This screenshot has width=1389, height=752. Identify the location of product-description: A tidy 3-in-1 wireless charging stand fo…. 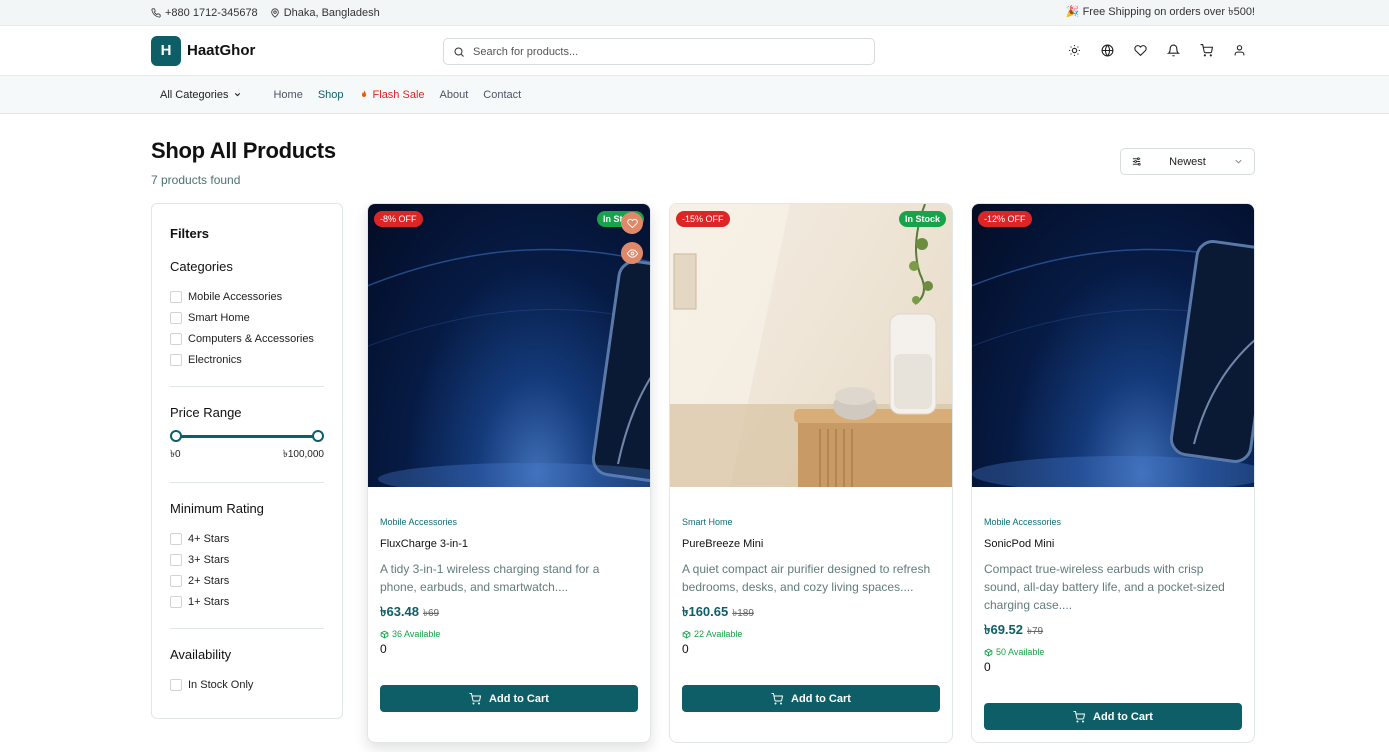
(490, 578).